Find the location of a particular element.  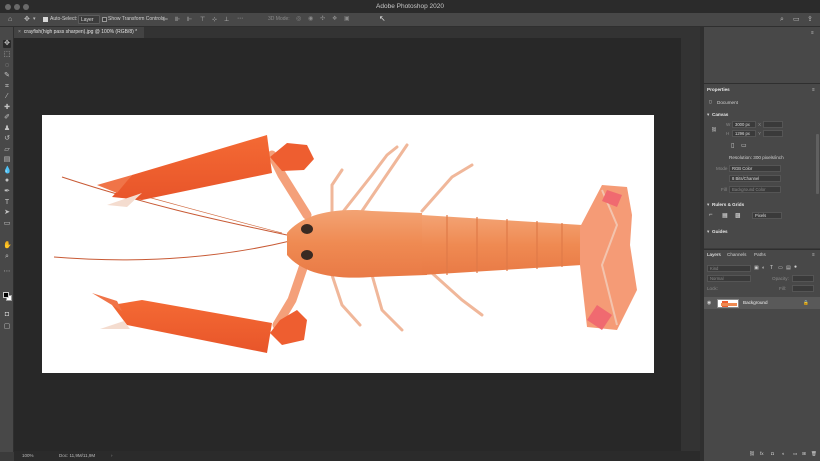

zoom-level: 100% is located at coordinates (28, 455).